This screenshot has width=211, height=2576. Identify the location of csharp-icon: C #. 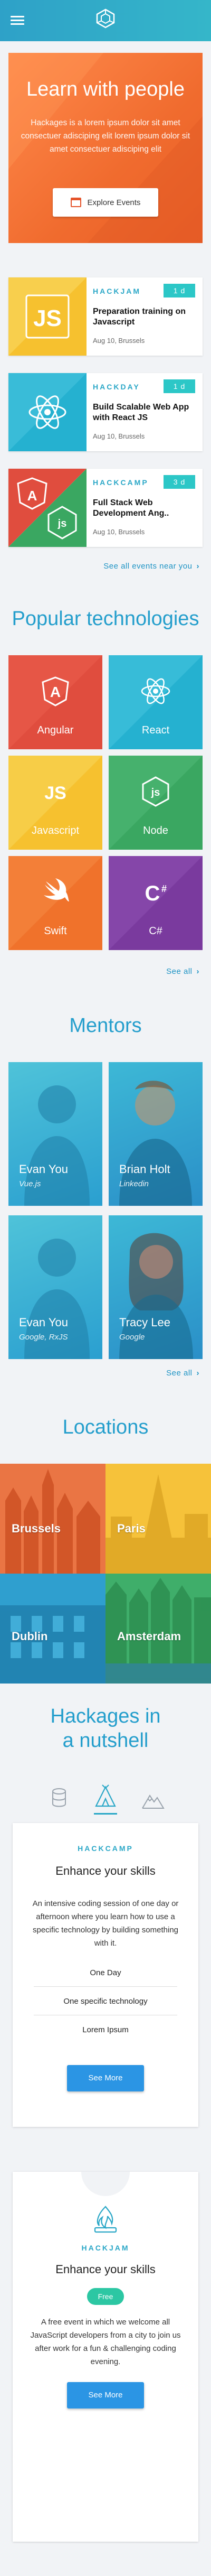
(156, 893).